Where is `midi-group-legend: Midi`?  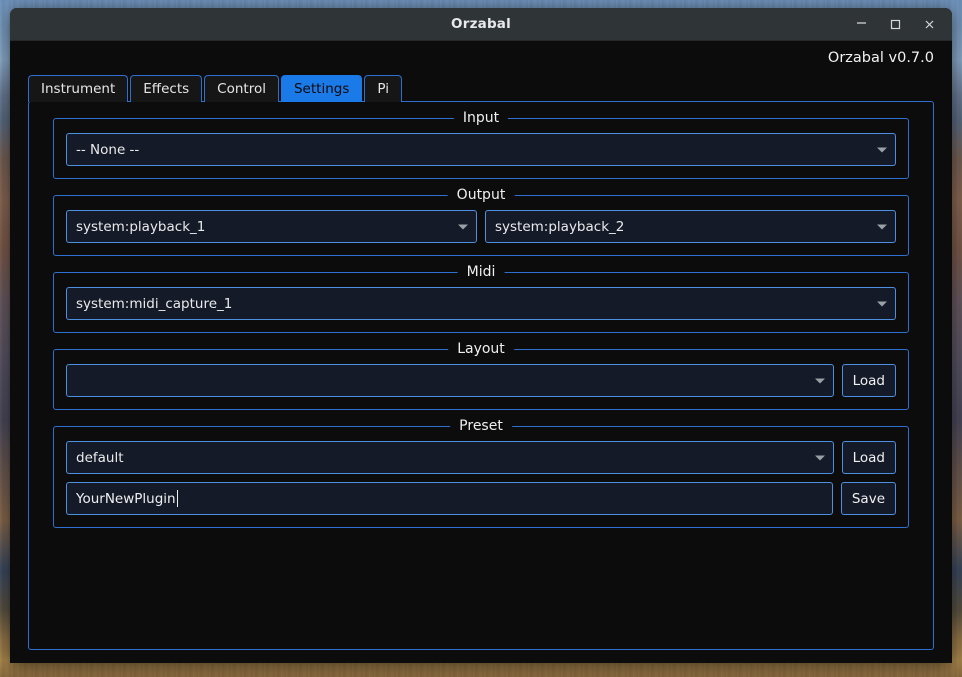
midi-group-legend: Midi is located at coordinates (481, 272).